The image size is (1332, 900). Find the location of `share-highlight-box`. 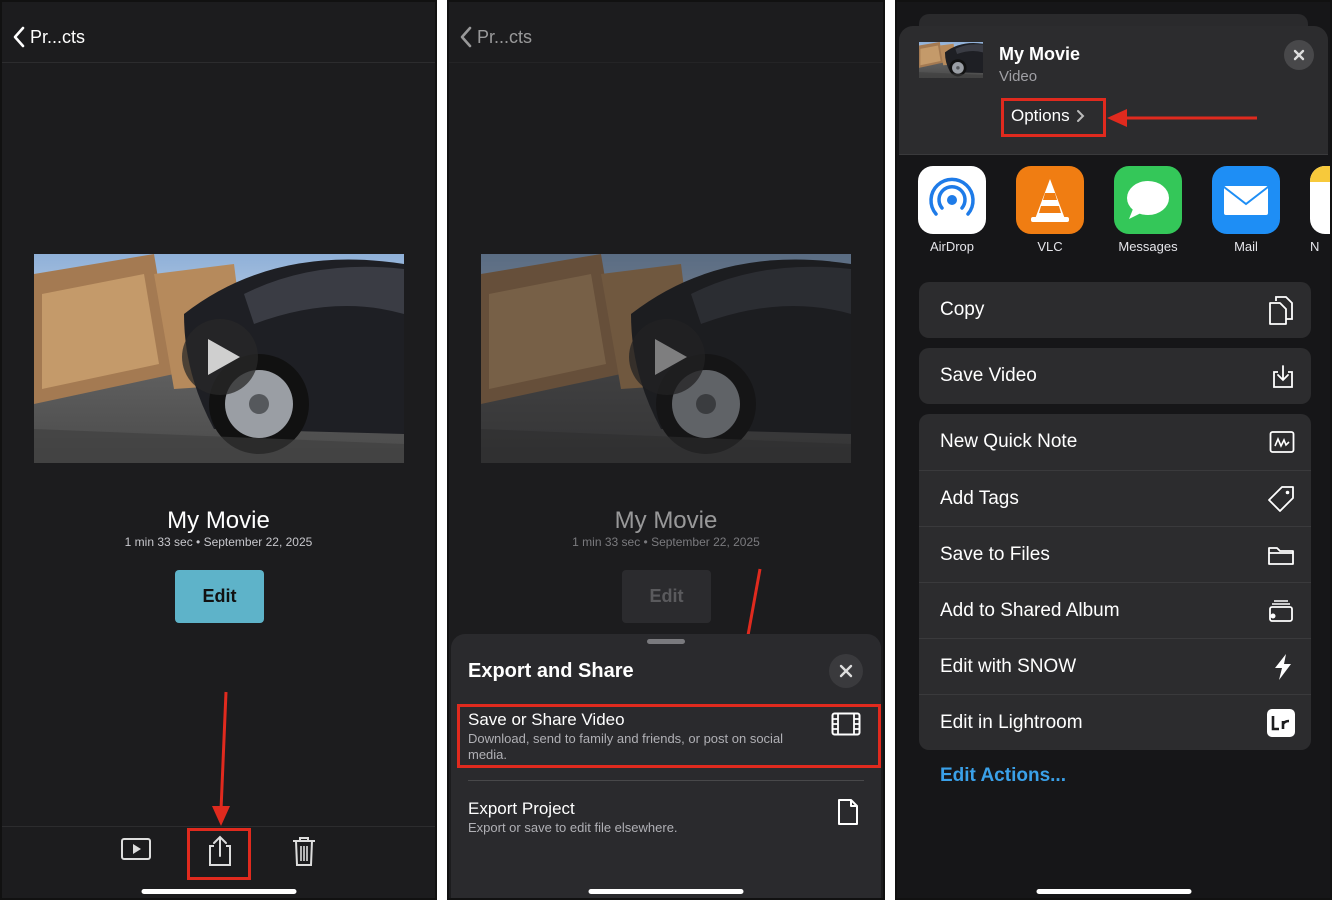

share-highlight-box is located at coordinates (219, 854).